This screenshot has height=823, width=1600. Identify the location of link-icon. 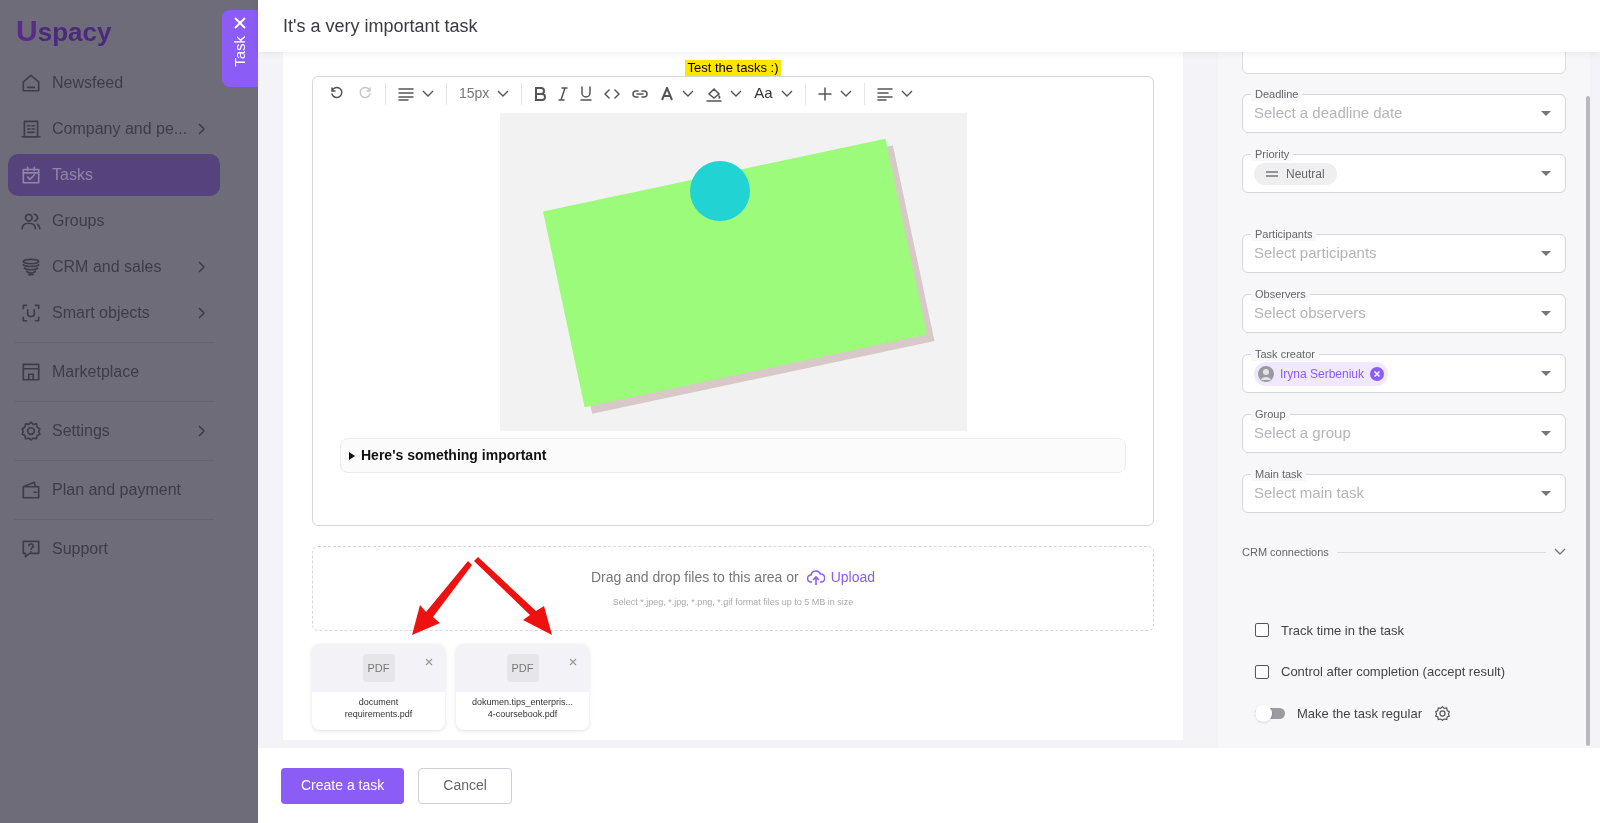
(640, 93).